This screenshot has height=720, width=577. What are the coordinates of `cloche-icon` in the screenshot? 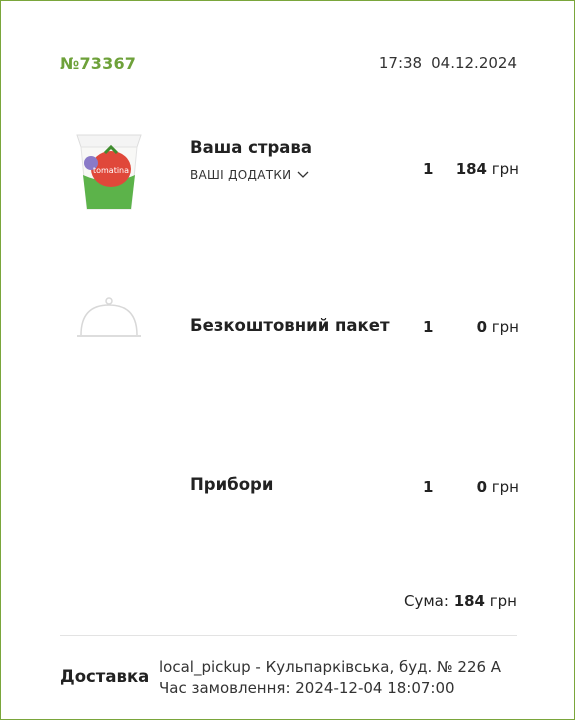 It's located at (109, 334).